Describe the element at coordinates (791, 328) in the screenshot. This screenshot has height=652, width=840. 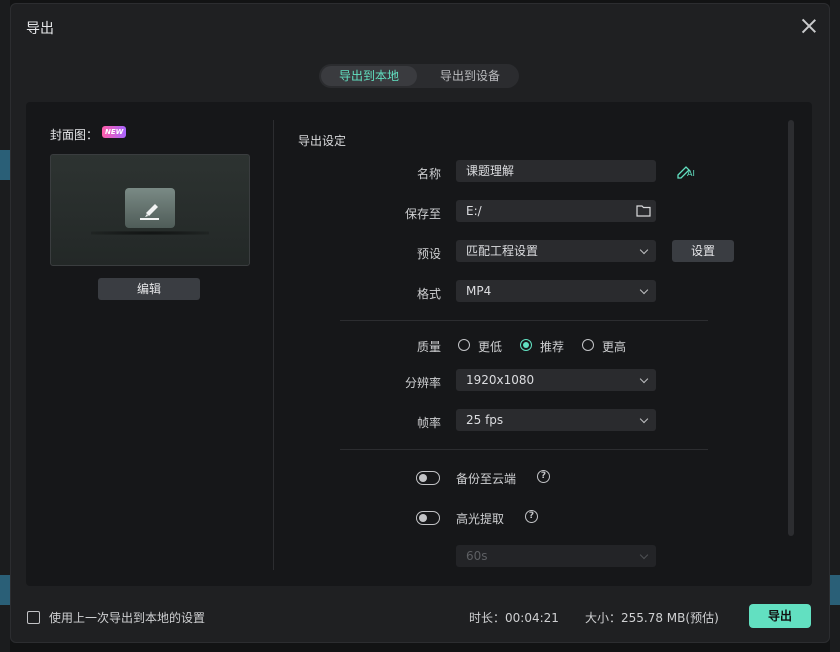
I see `scrollbar` at that location.